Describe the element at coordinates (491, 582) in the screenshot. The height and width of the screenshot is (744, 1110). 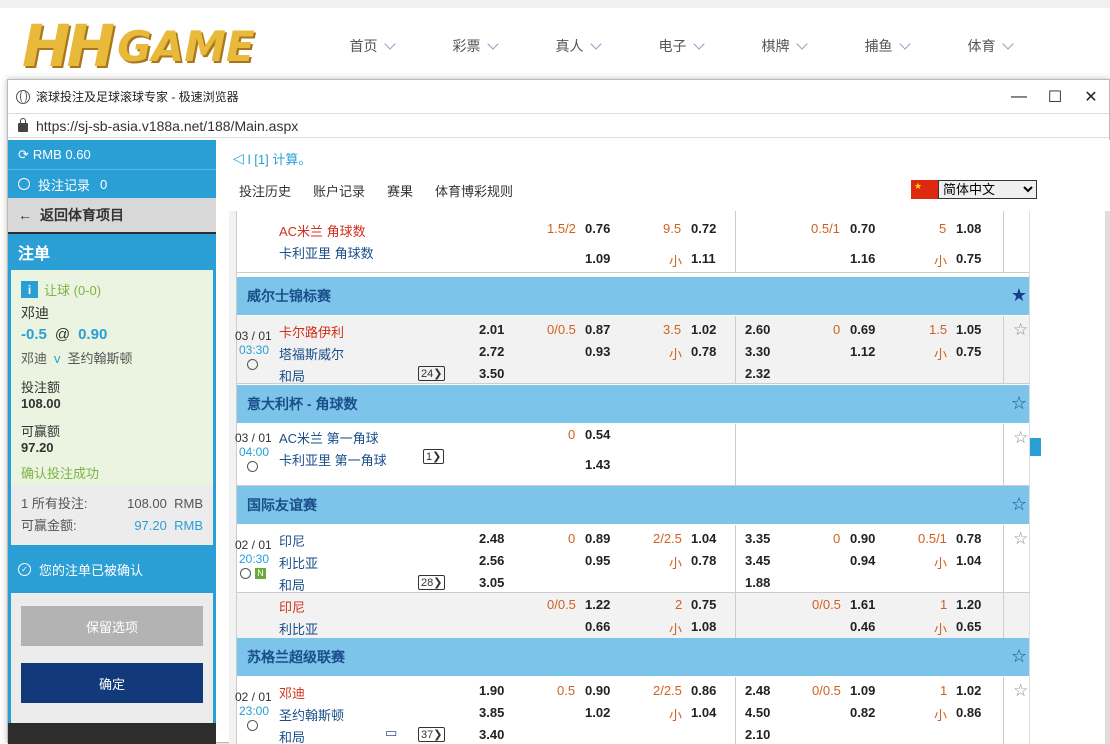
I see `odds-1x2: 3.05` at that location.